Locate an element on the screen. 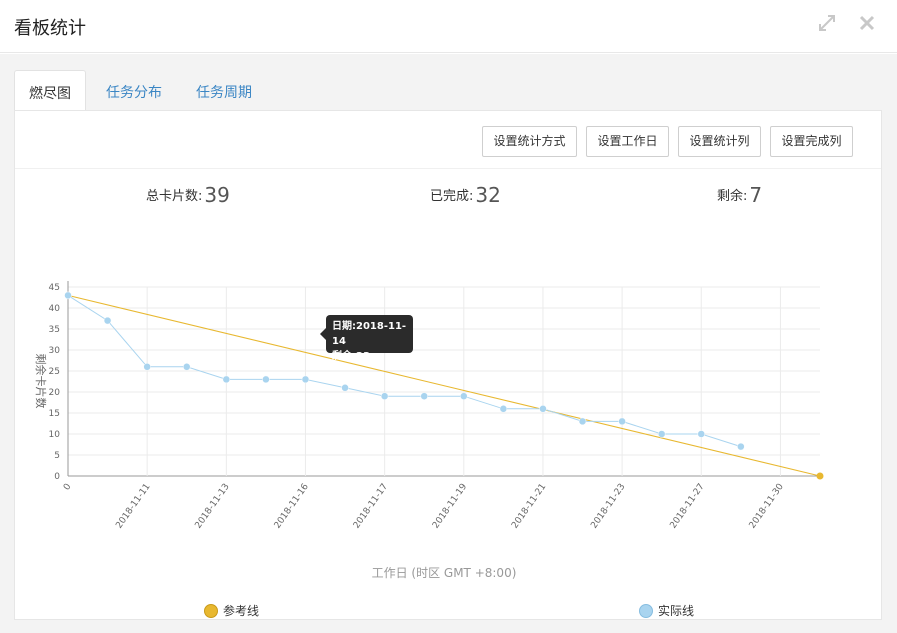  chart-tooltip: 日期:2018-11-14 剩余:23 is located at coordinates (366, 338).